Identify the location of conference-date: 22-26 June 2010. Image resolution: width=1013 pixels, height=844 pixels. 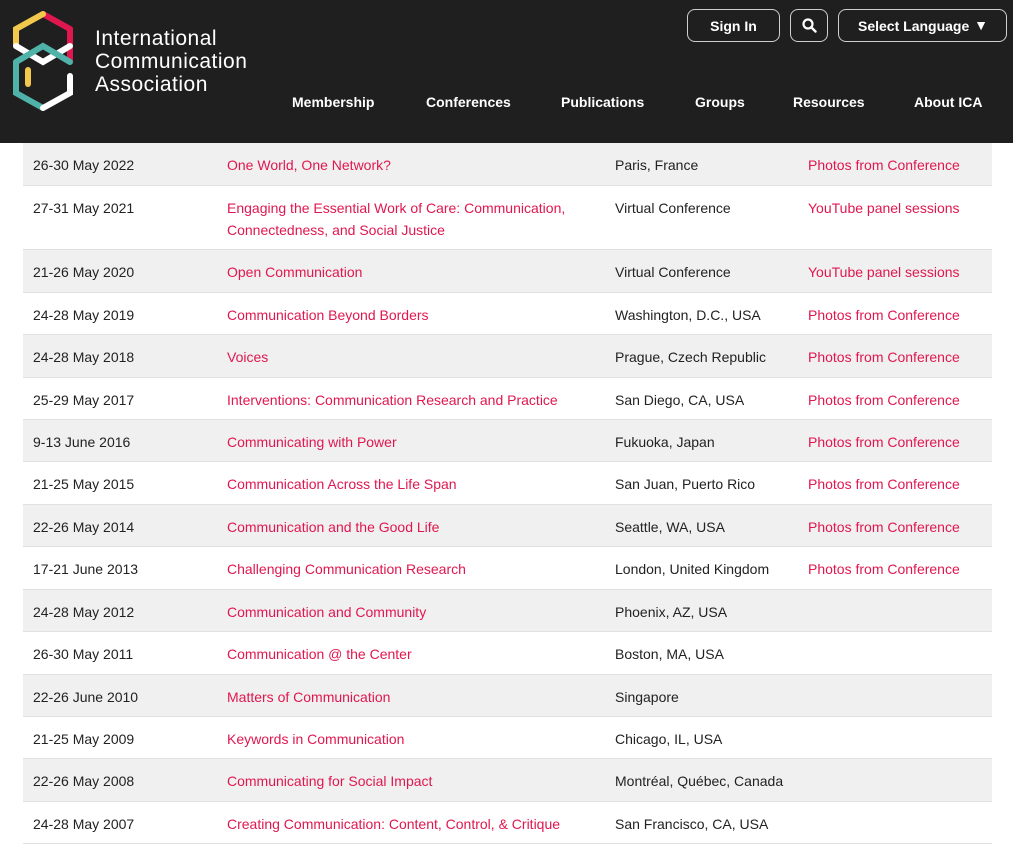
(123, 695).